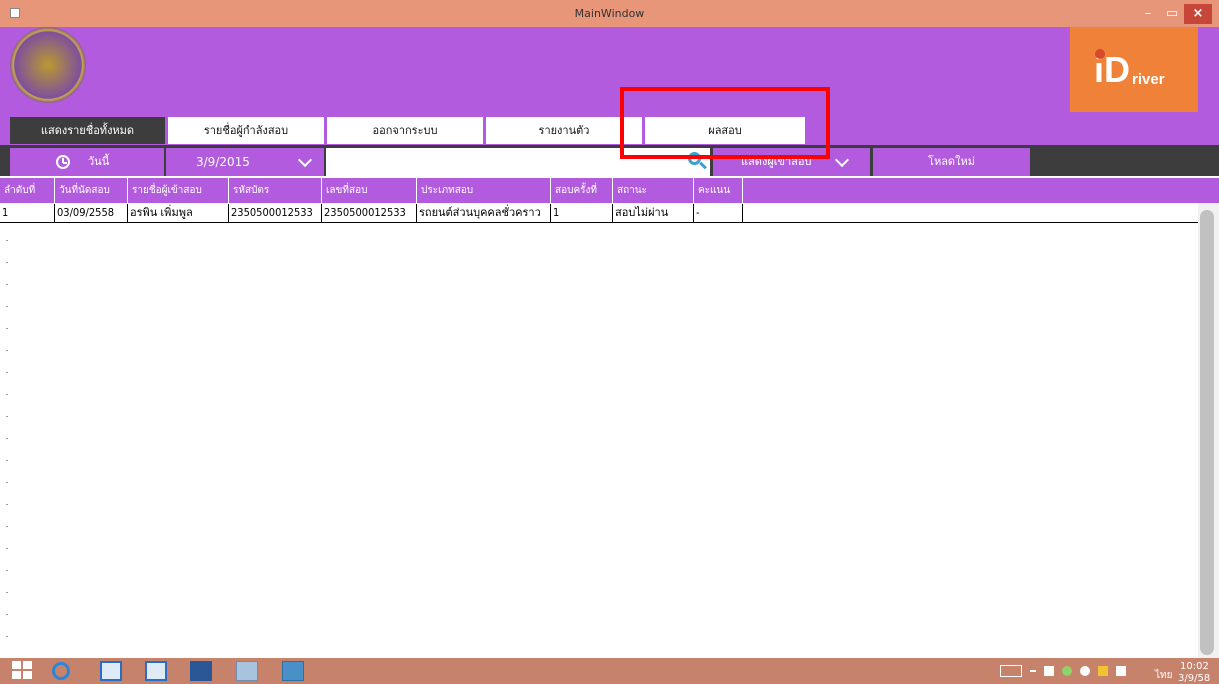  I want to click on highlight-box, so click(725, 123).